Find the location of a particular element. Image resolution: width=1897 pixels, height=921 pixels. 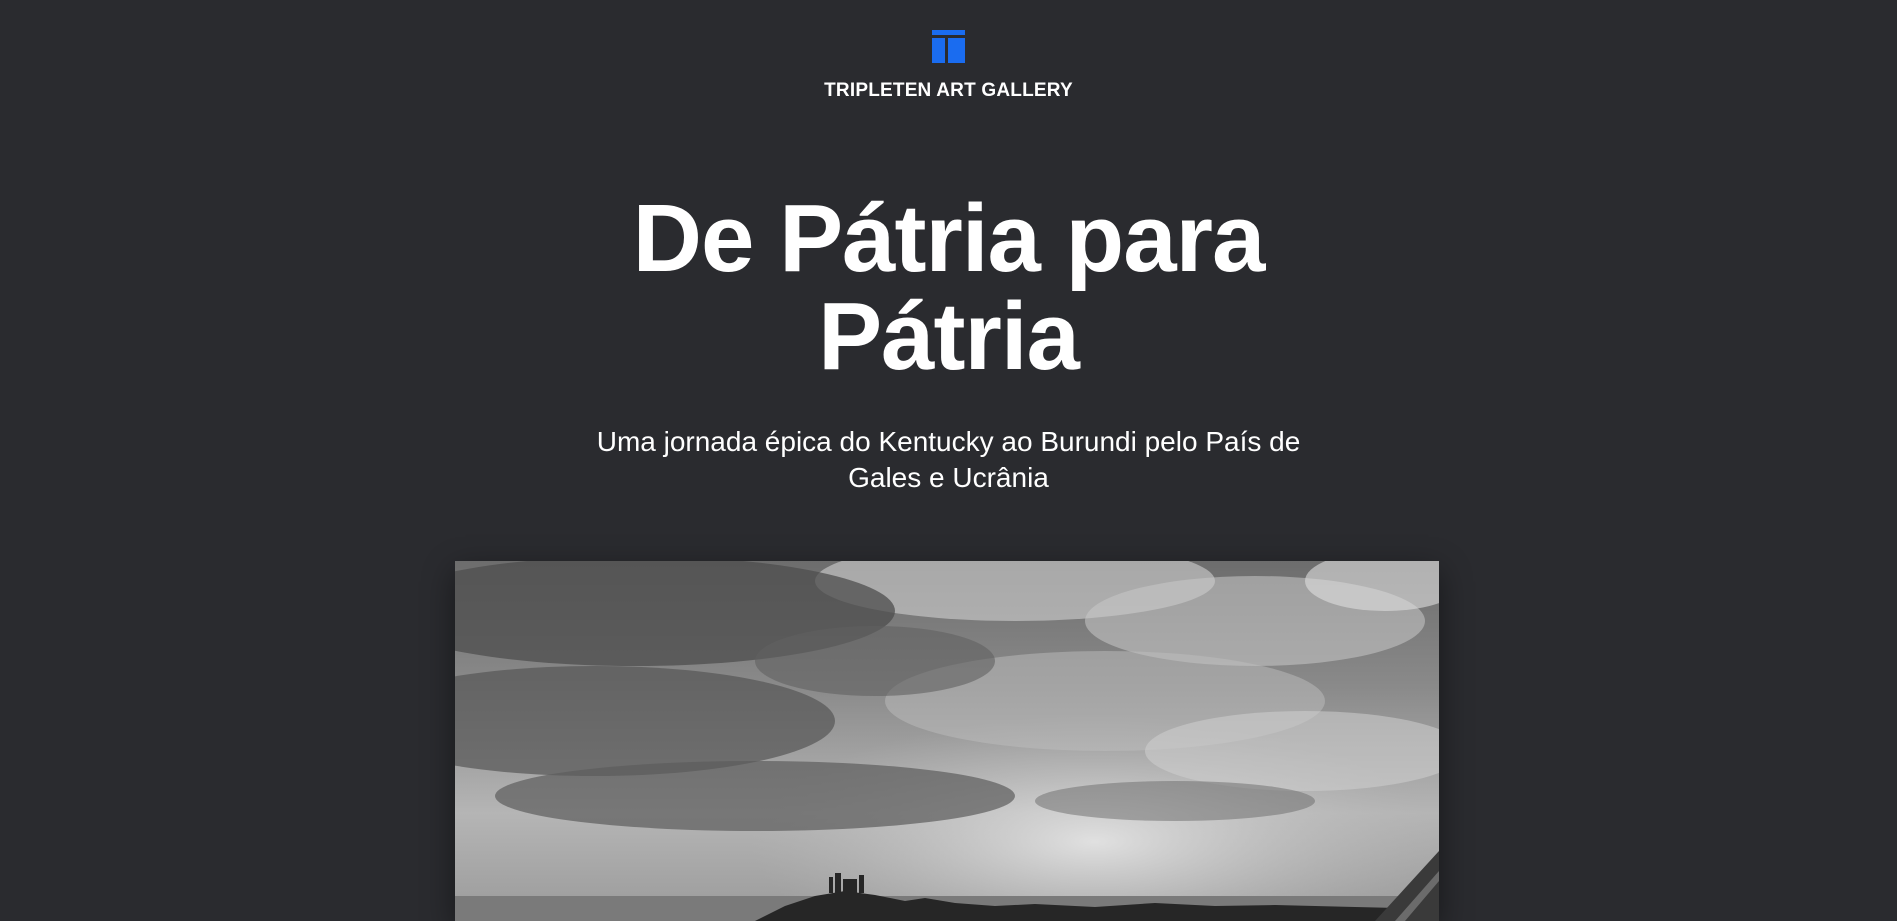

page-title: De Pátria para Pátria is located at coordinates (949, 287).